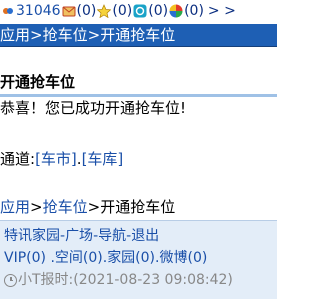  Describe the element at coordinates (86, 11) in the screenshot. I see `message-count: (0)` at that location.